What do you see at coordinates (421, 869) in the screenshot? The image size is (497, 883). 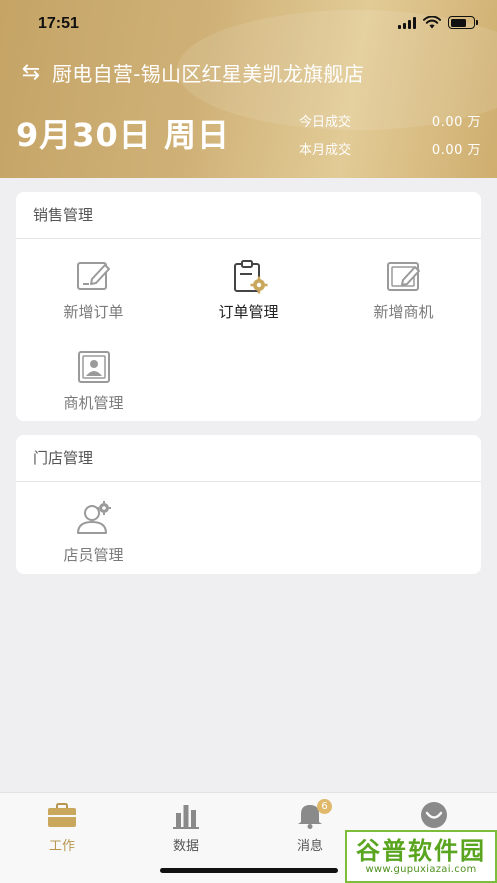 I see `watermark-url: www.gupuxiazai.com` at bounding box center [421, 869].